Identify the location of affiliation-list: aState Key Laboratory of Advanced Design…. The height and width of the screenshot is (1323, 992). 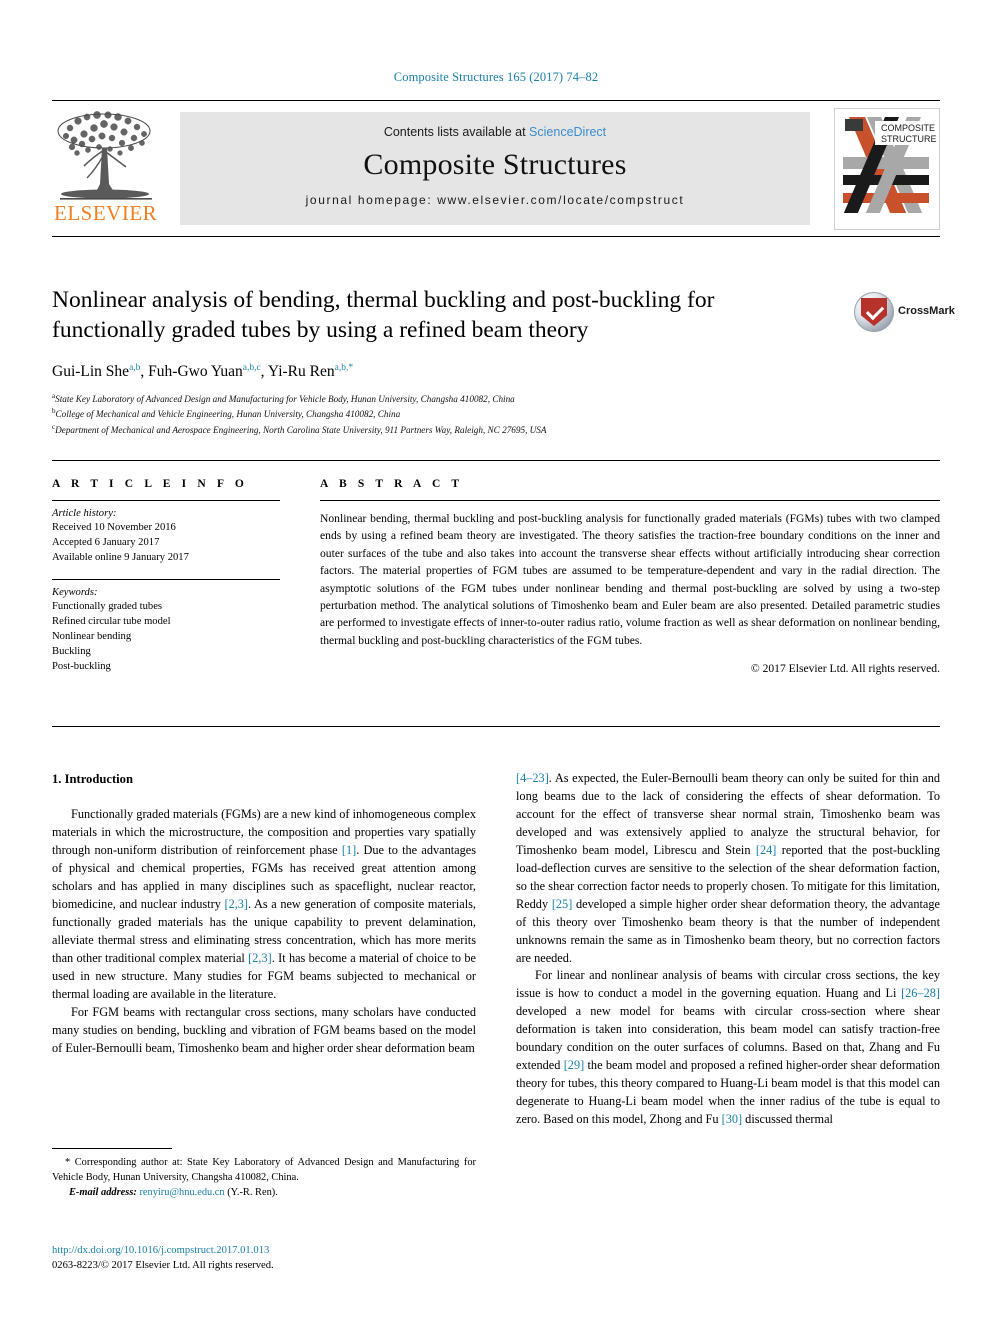
(462, 414).